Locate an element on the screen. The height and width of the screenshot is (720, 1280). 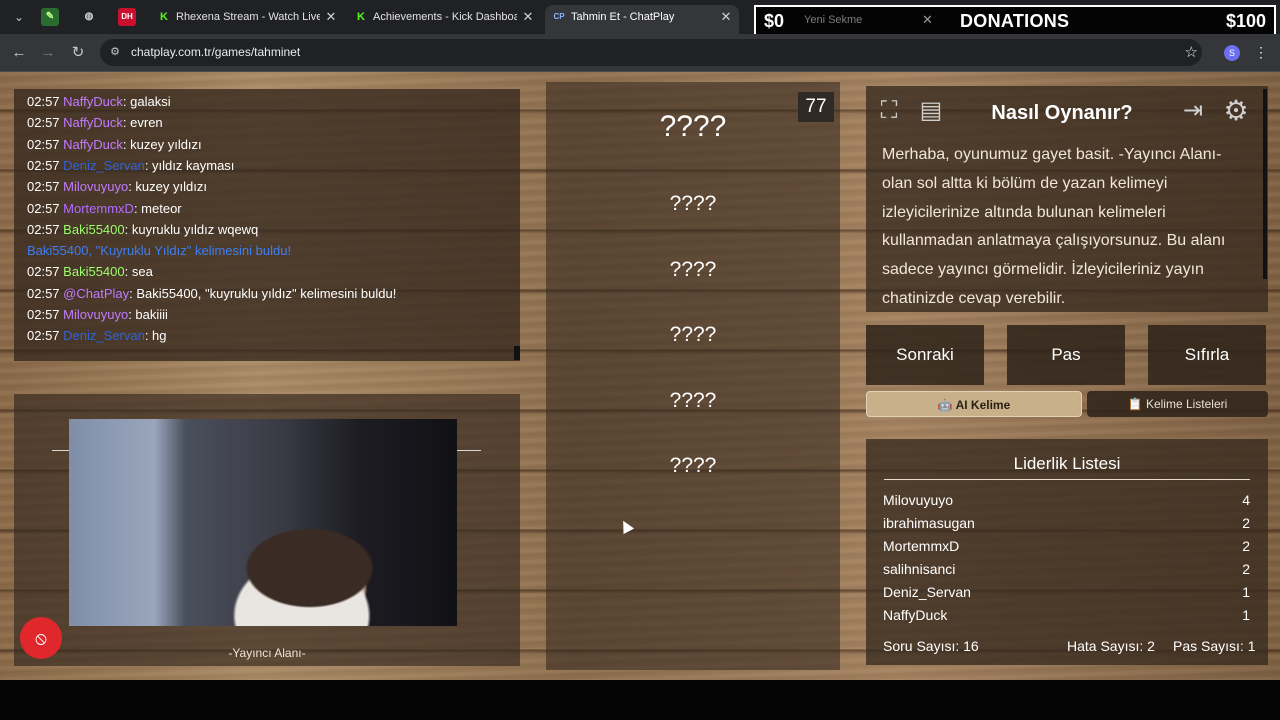
leaderboard-name: Milovuyuyo is located at coordinates (918, 500).